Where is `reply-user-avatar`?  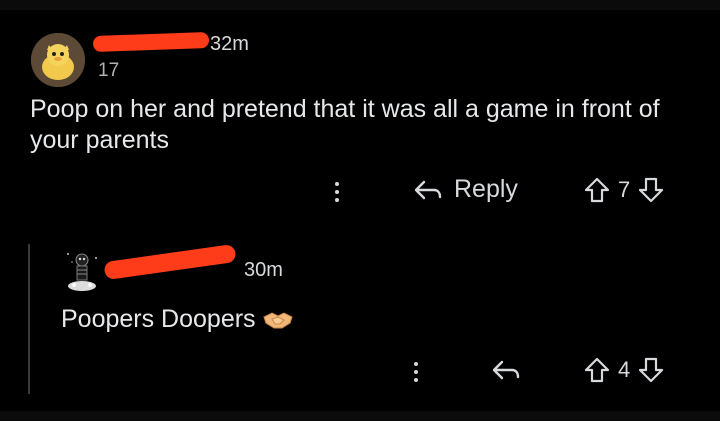
reply-user-avatar is located at coordinates (82, 271).